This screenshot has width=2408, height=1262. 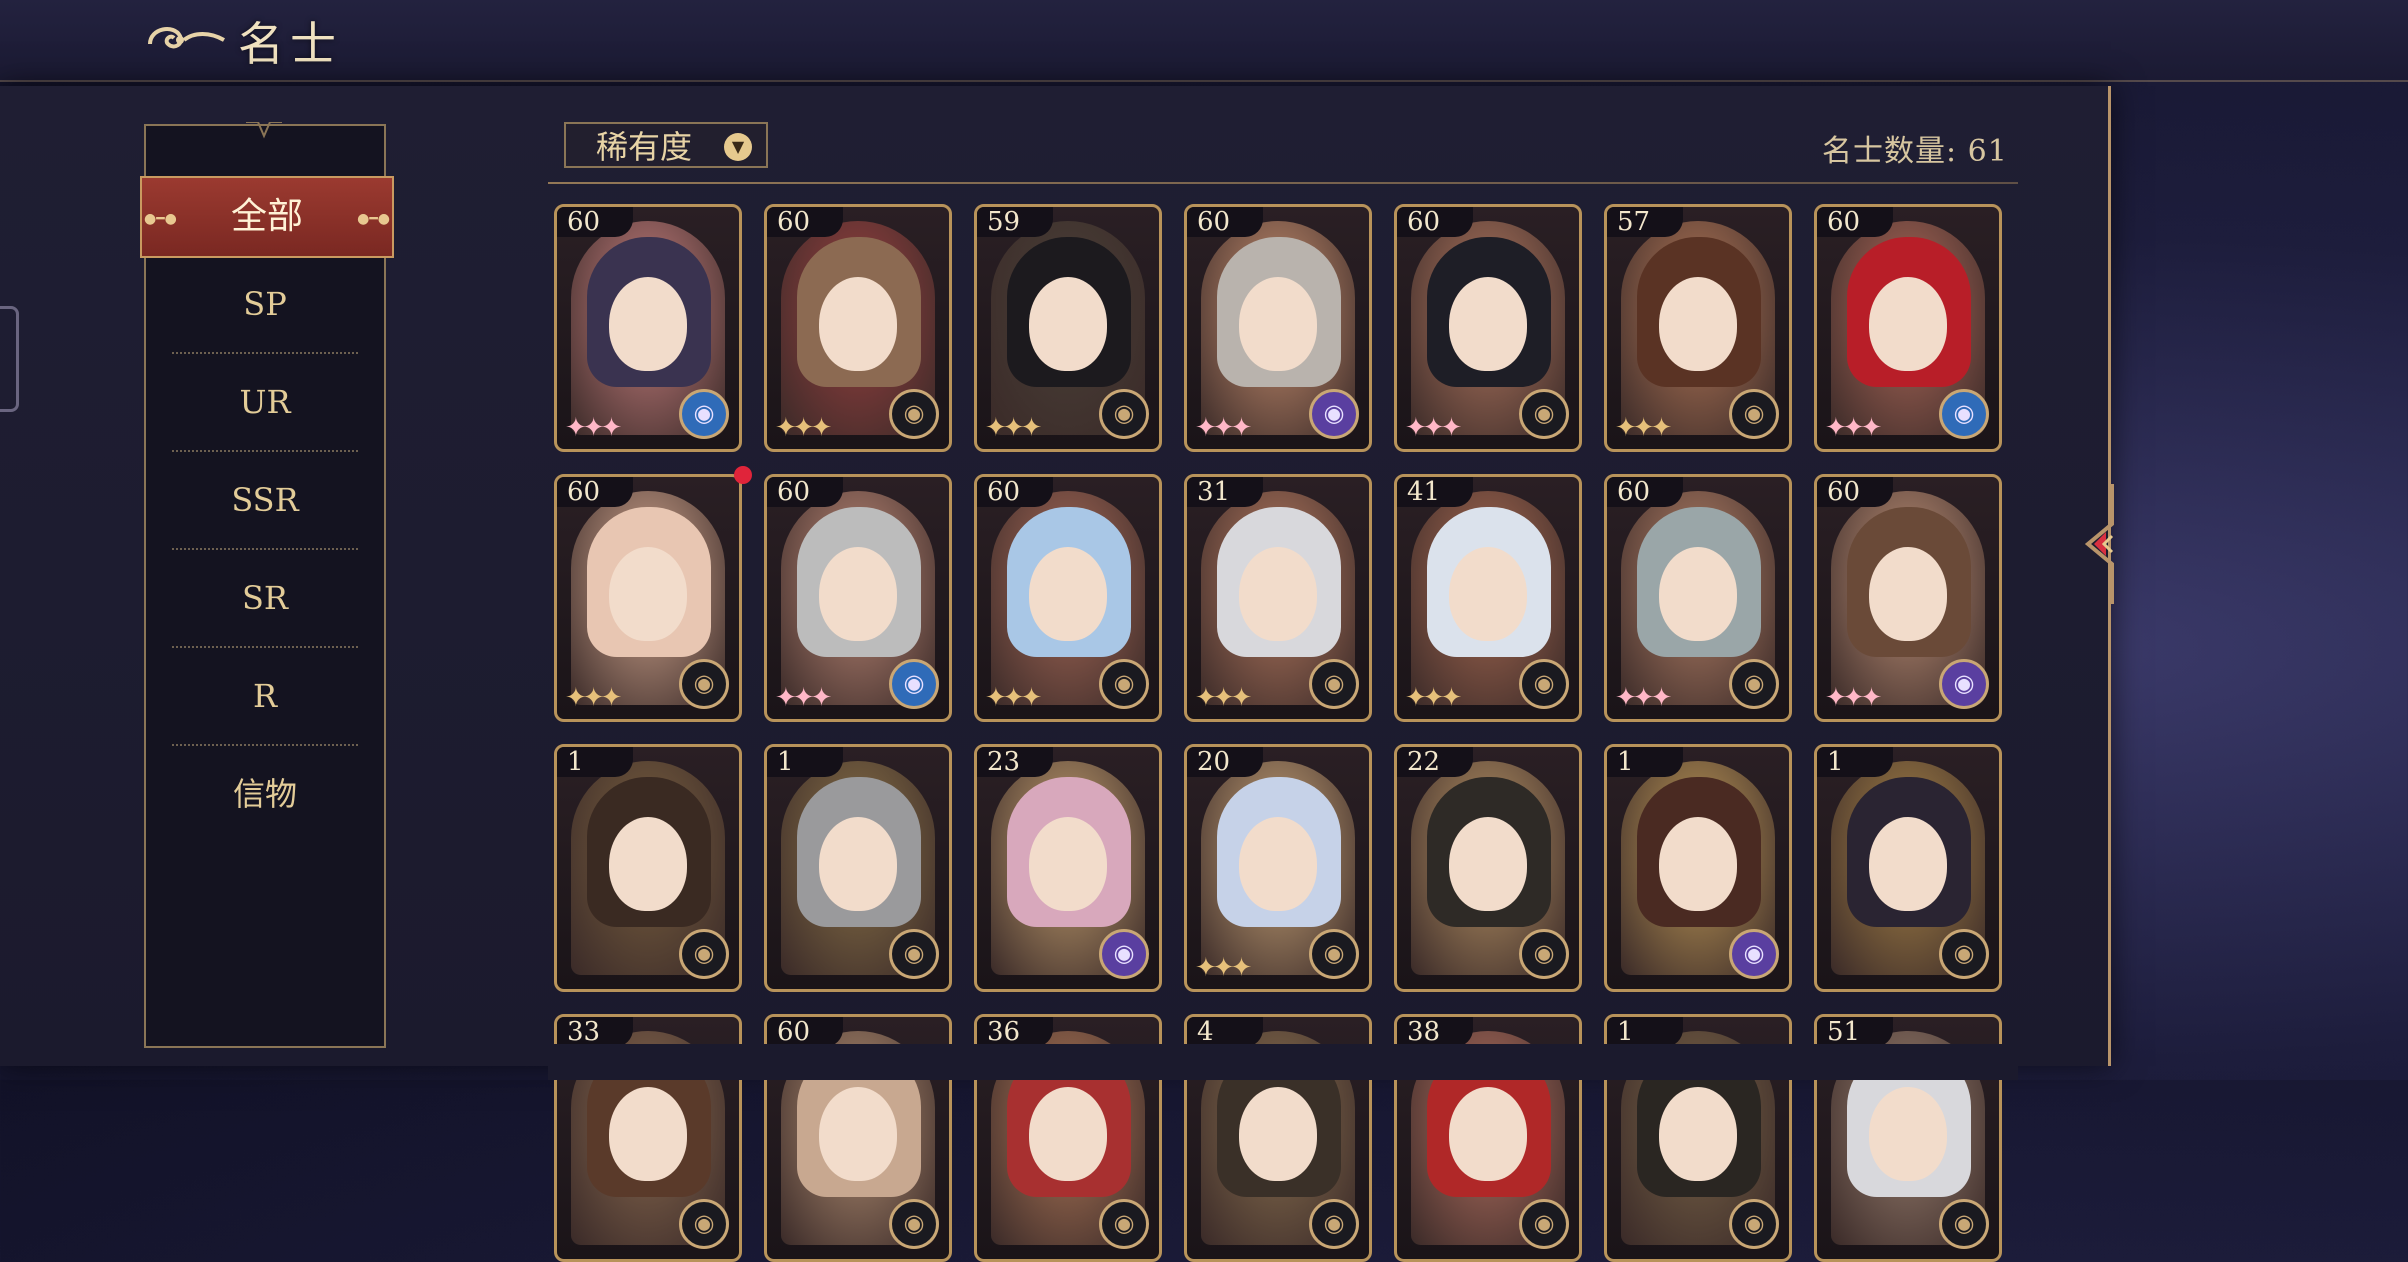 I want to click on character-card: 22 ◉, so click(x=1488, y=868).